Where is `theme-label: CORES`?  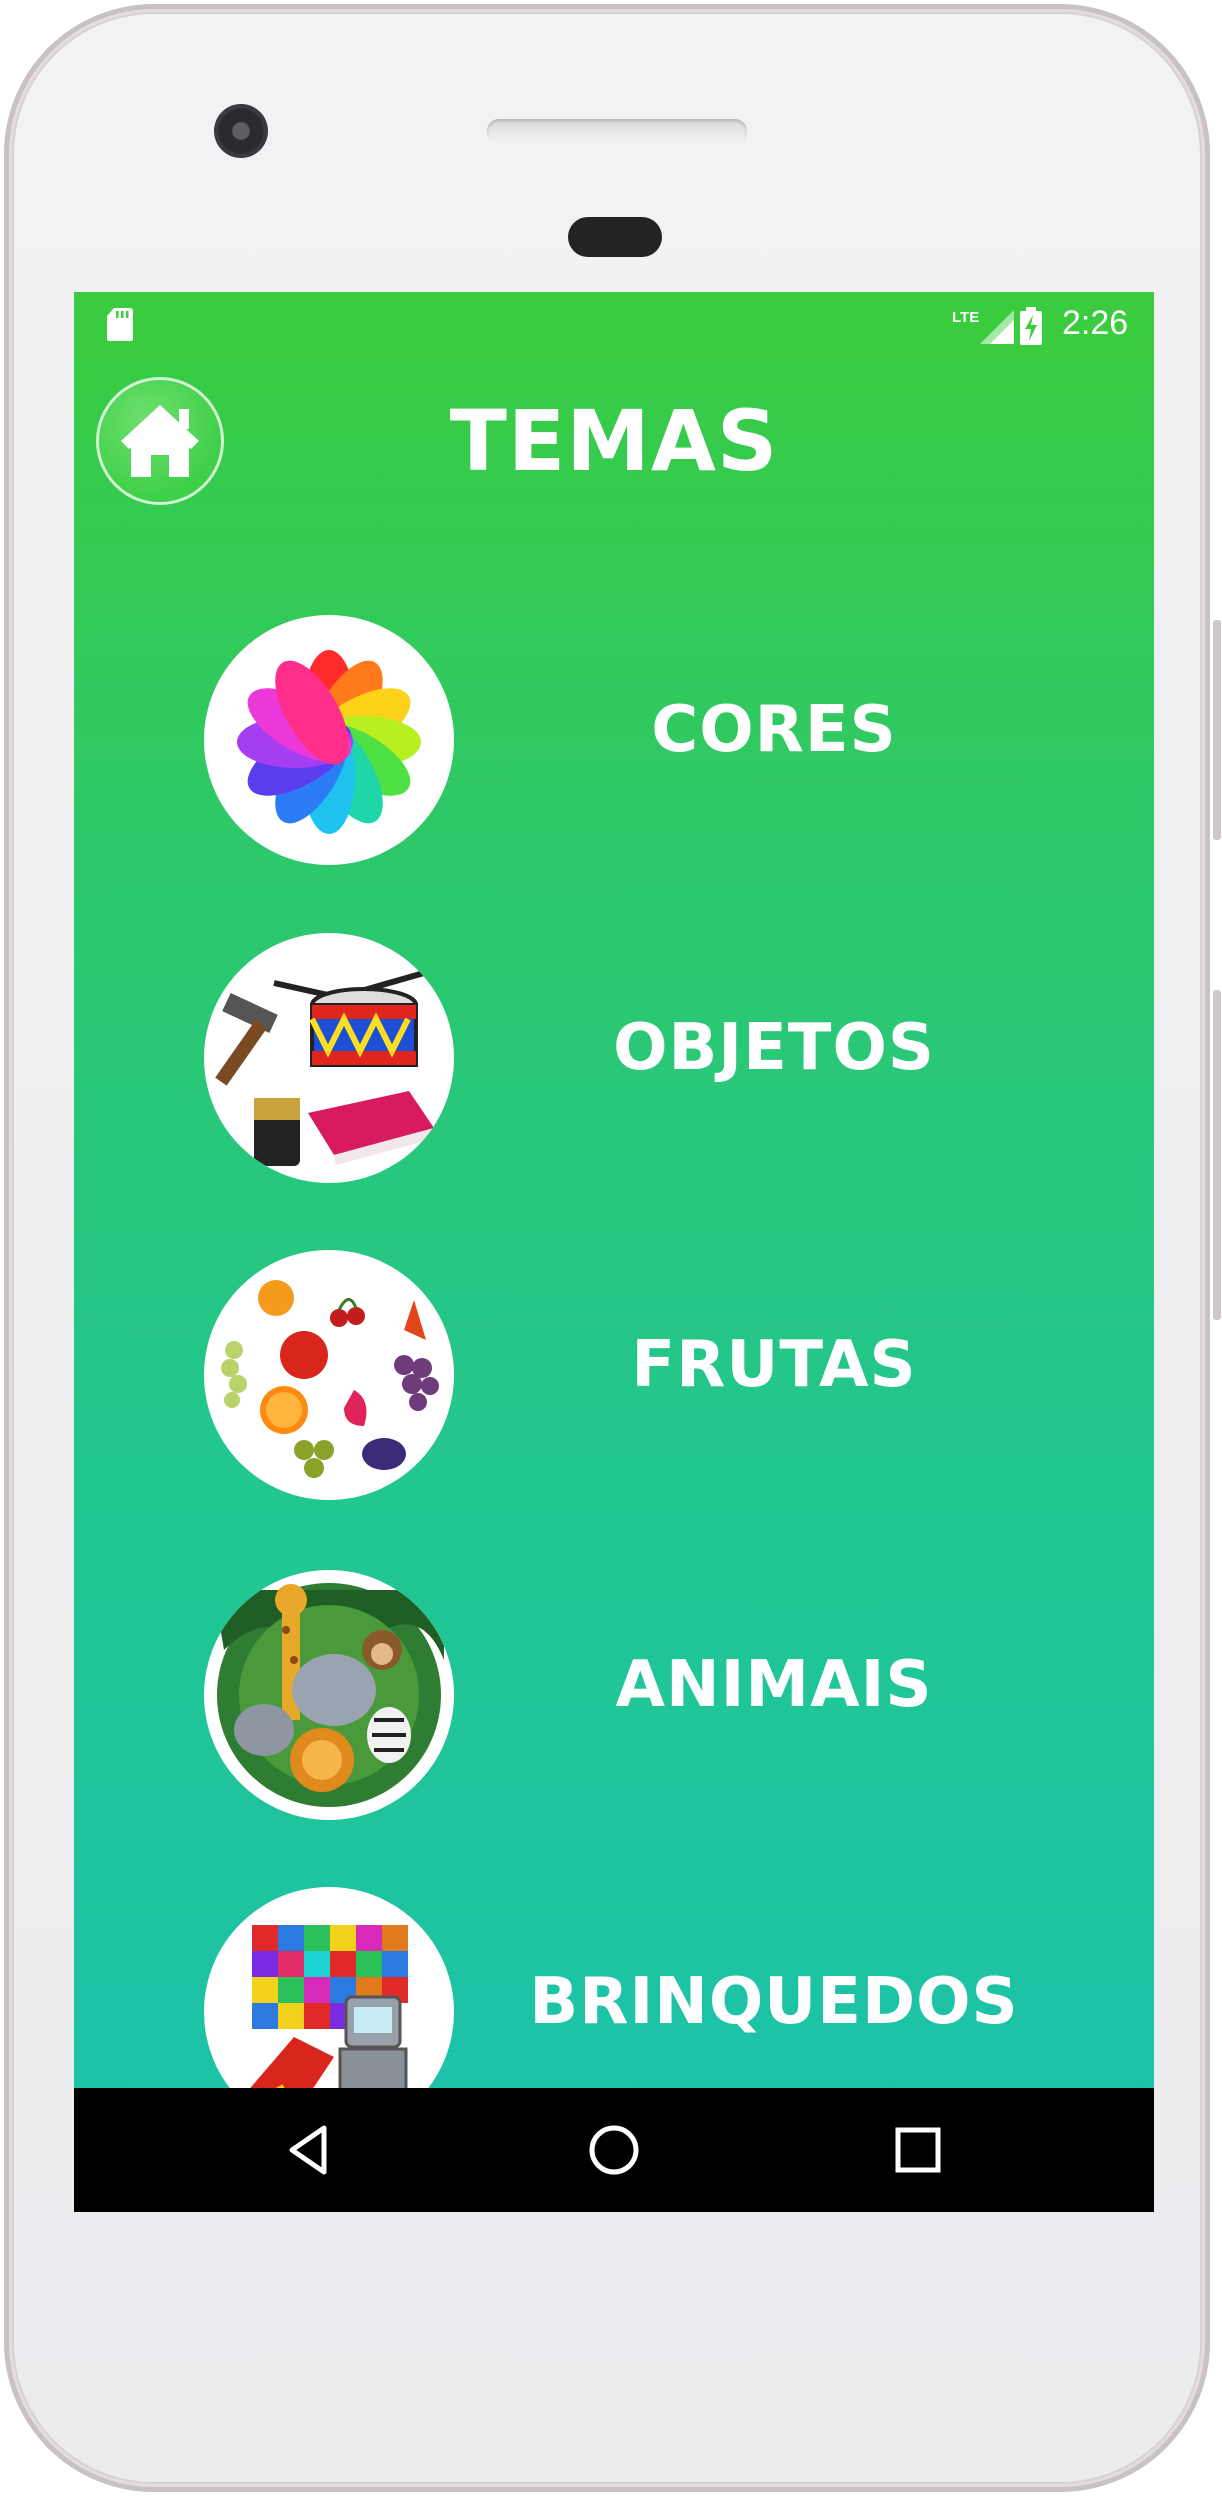
theme-label: CORES is located at coordinates (774, 730).